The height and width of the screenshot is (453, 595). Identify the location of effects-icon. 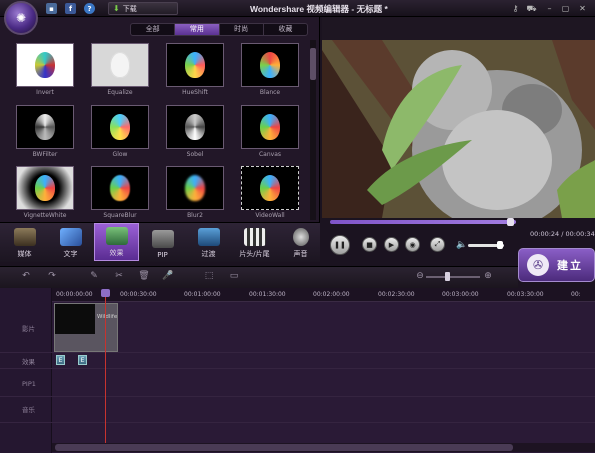
(116, 236).